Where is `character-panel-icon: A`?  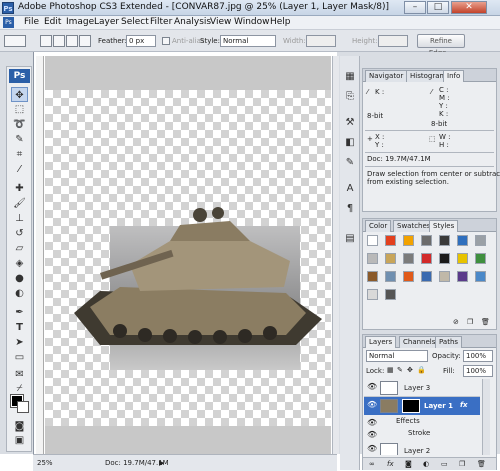
character-panel-icon: A is located at coordinates (350, 189).